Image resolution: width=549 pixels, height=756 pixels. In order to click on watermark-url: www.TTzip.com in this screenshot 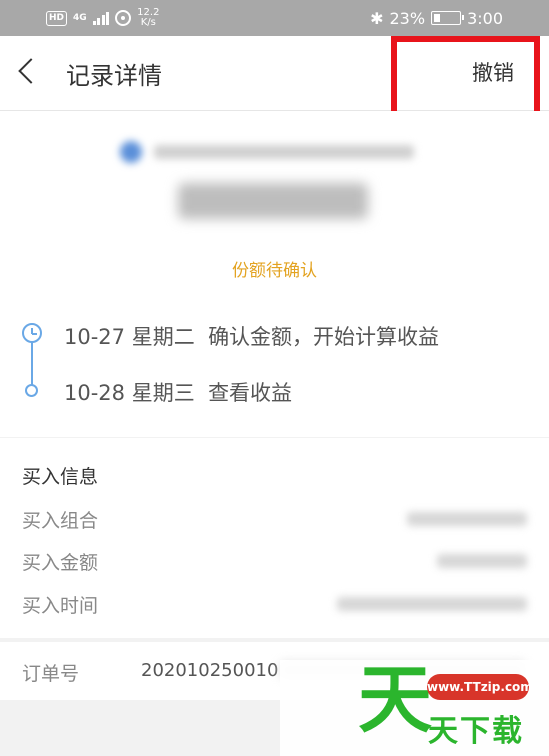, I will do `click(480, 687)`.